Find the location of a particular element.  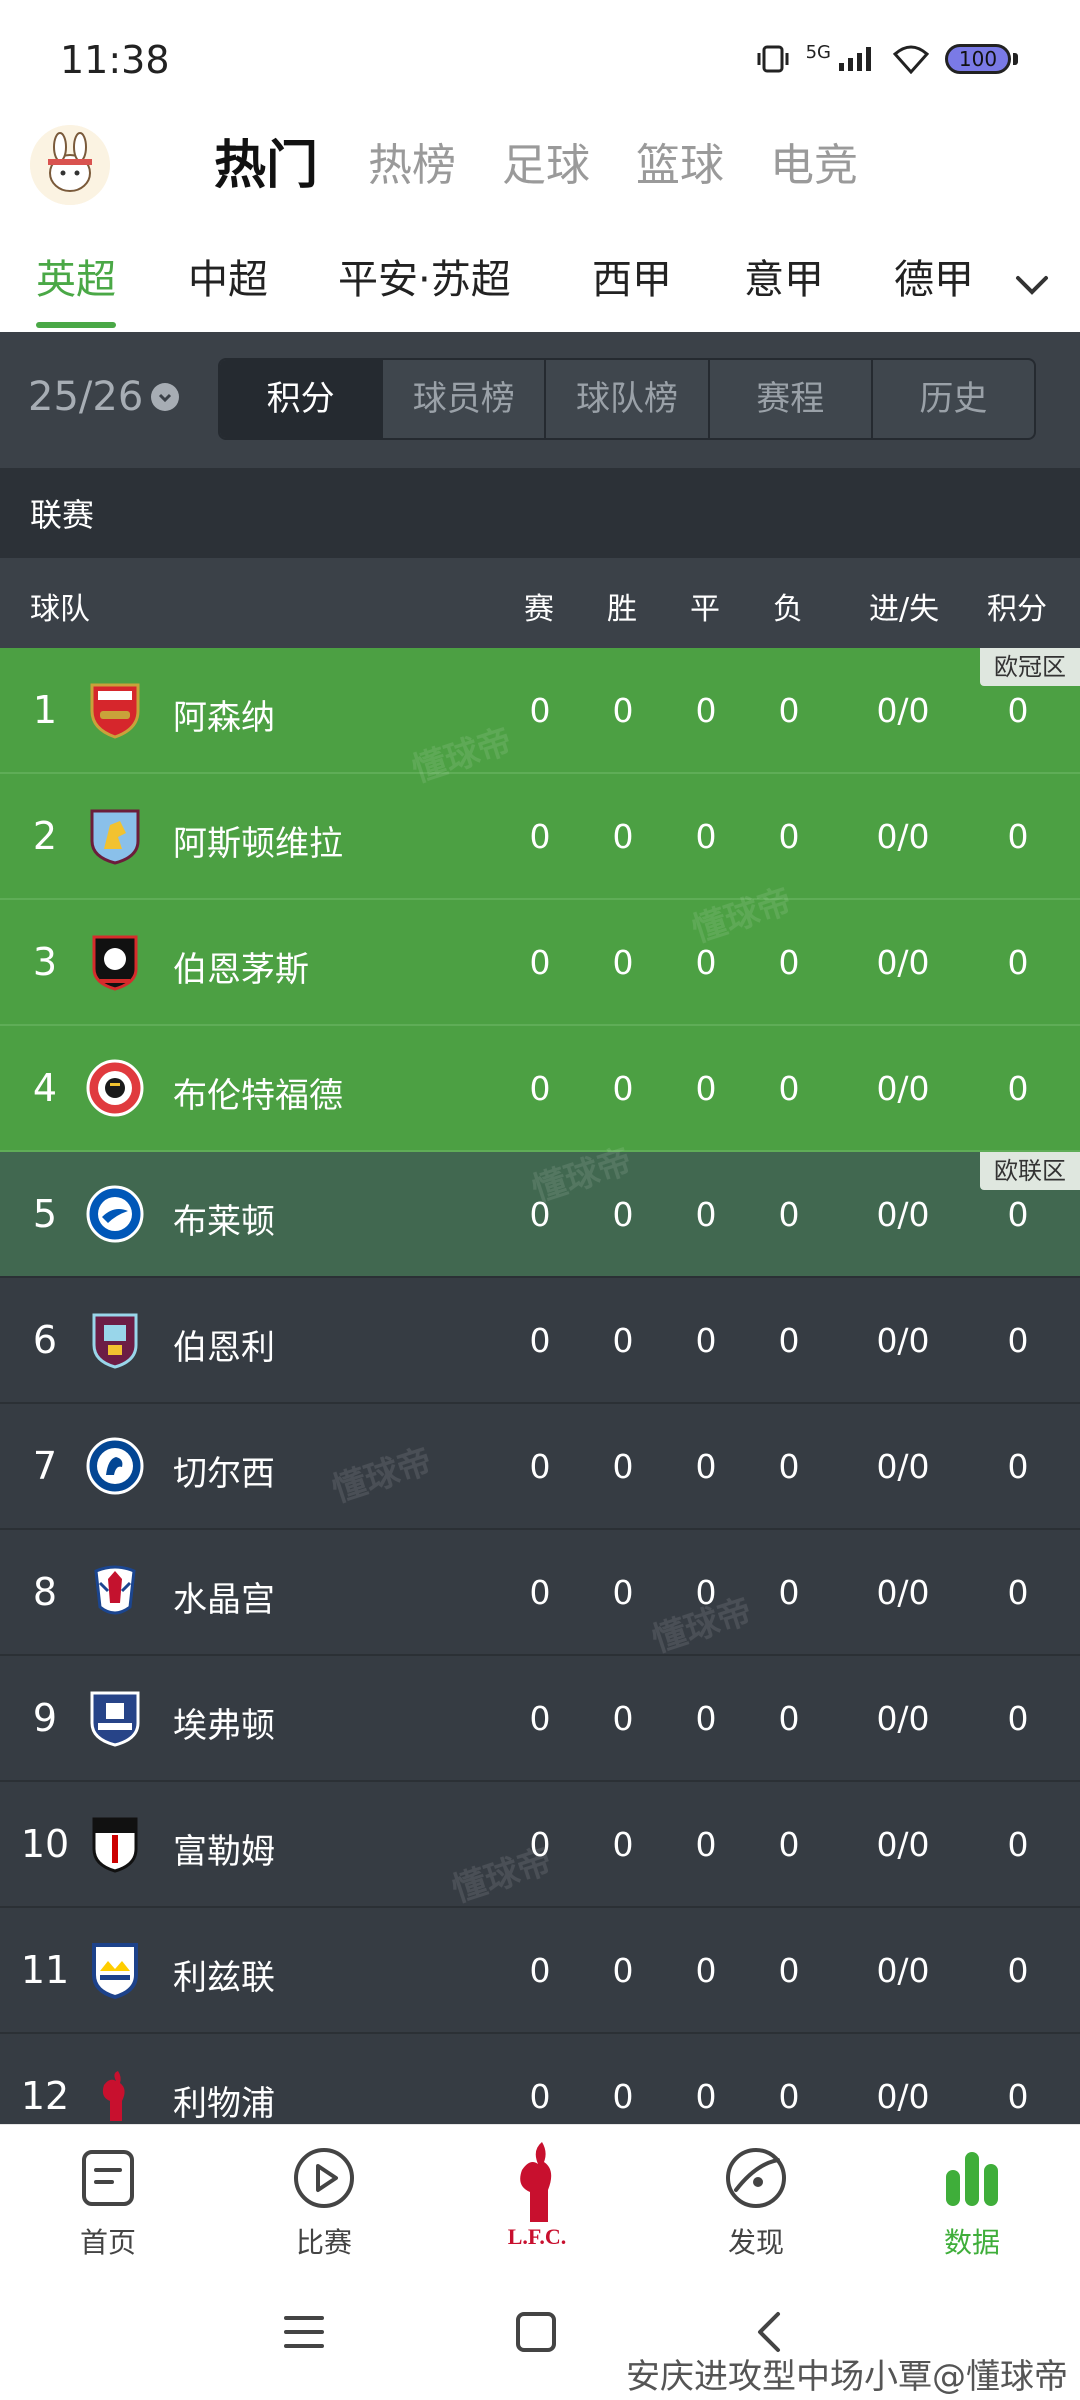

brighton-crest-icon is located at coordinates (115, 1214).